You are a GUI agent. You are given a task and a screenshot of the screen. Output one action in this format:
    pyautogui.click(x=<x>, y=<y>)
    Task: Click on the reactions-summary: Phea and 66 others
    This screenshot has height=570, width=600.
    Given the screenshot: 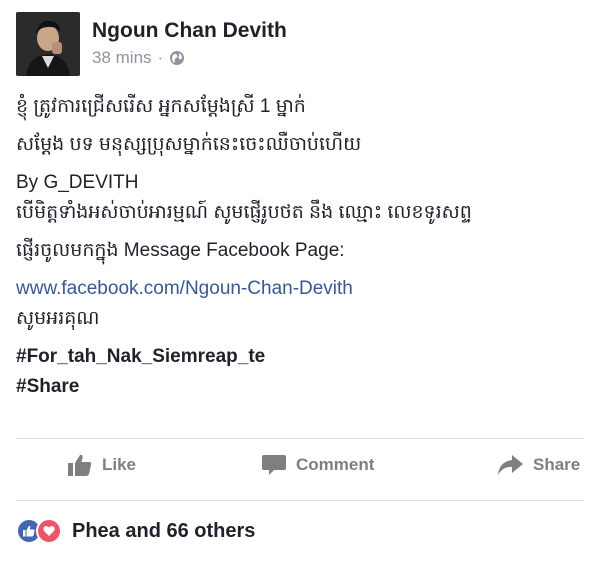 What is the action you would take?
    pyautogui.click(x=135, y=531)
    